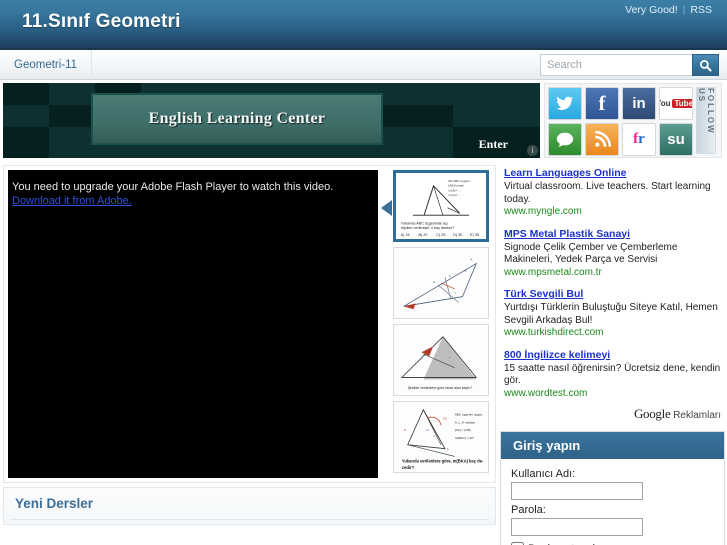 The image size is (727, 545). Describe the element at coordinates (405, 235) in the screenshot. I see `svg-text: A) 15` at that location.